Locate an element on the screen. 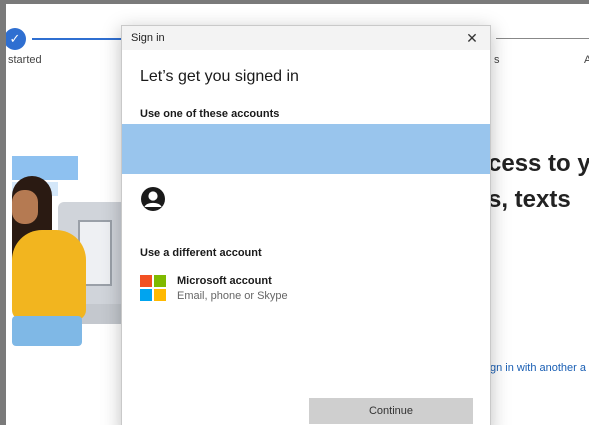  continue-button: Continue is located at coordinates (391, 411).